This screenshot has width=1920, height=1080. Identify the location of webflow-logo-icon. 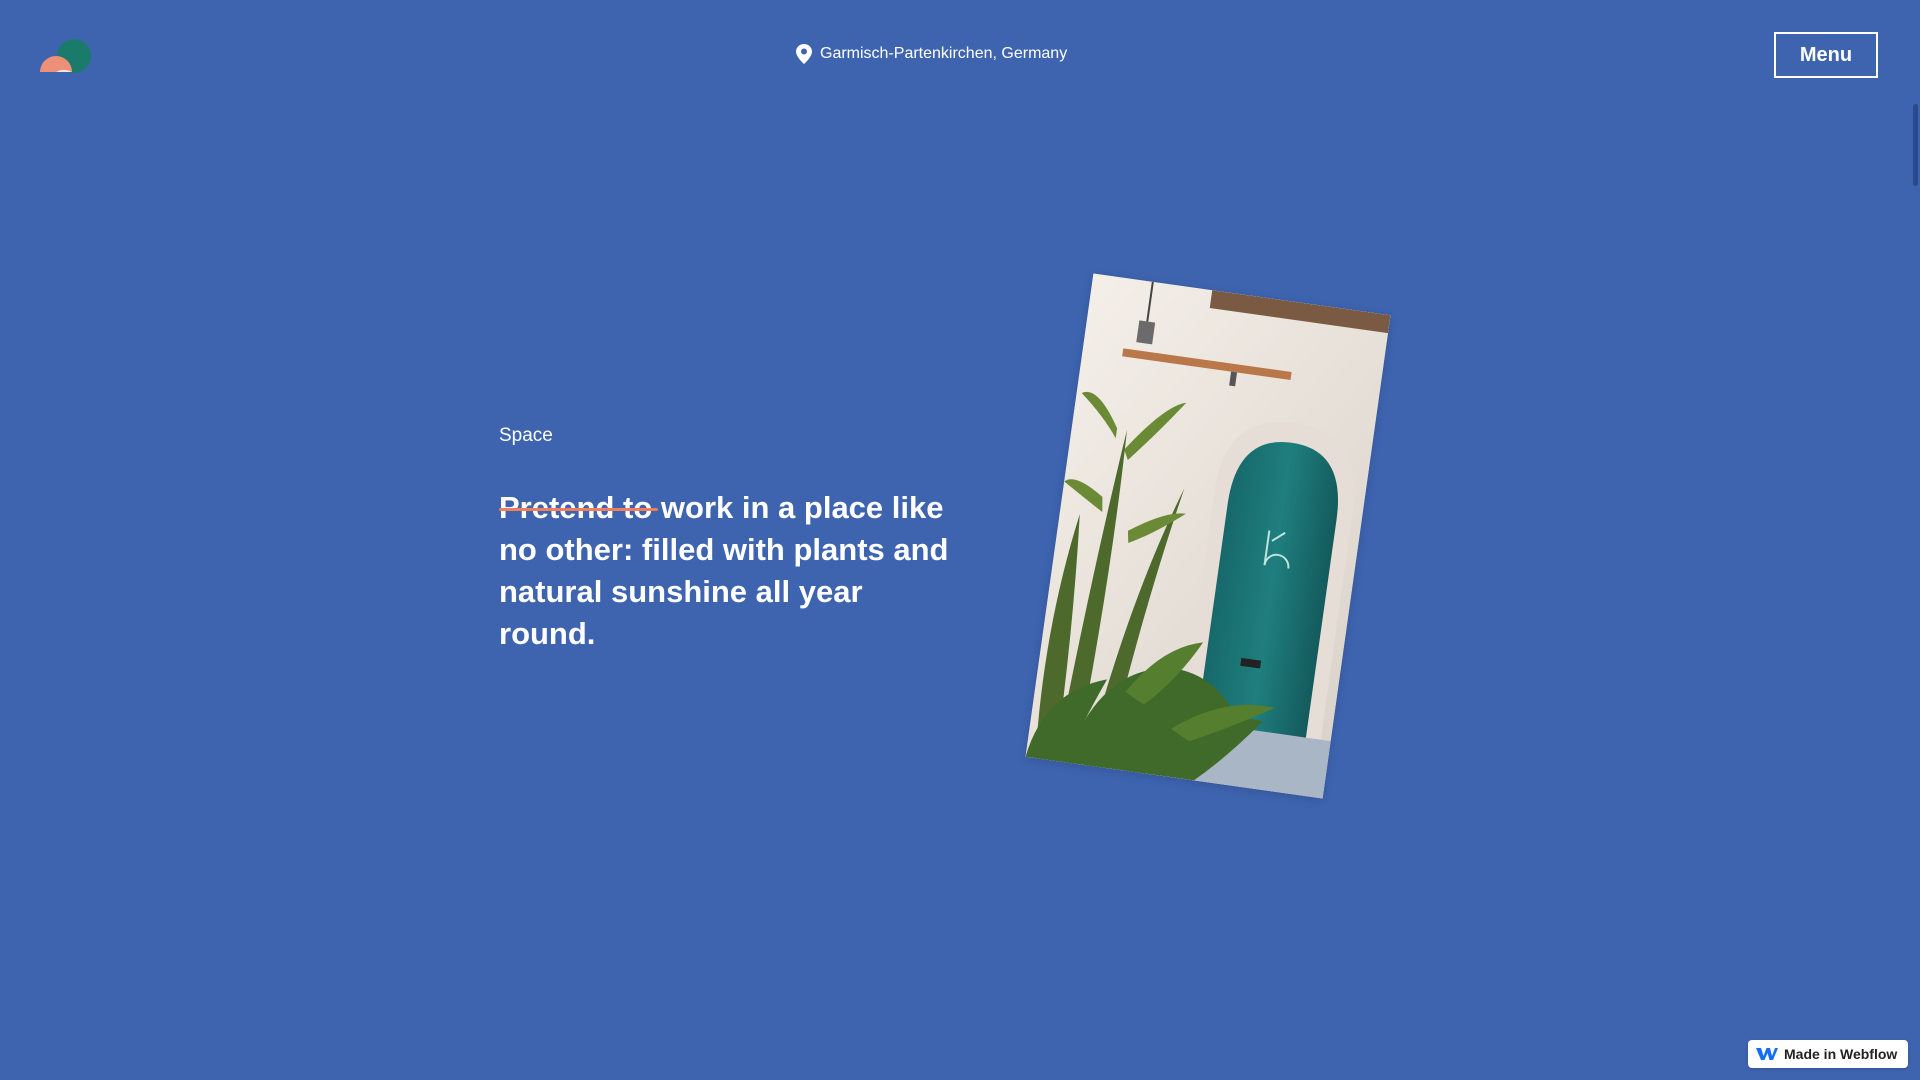
(1767, 1054).